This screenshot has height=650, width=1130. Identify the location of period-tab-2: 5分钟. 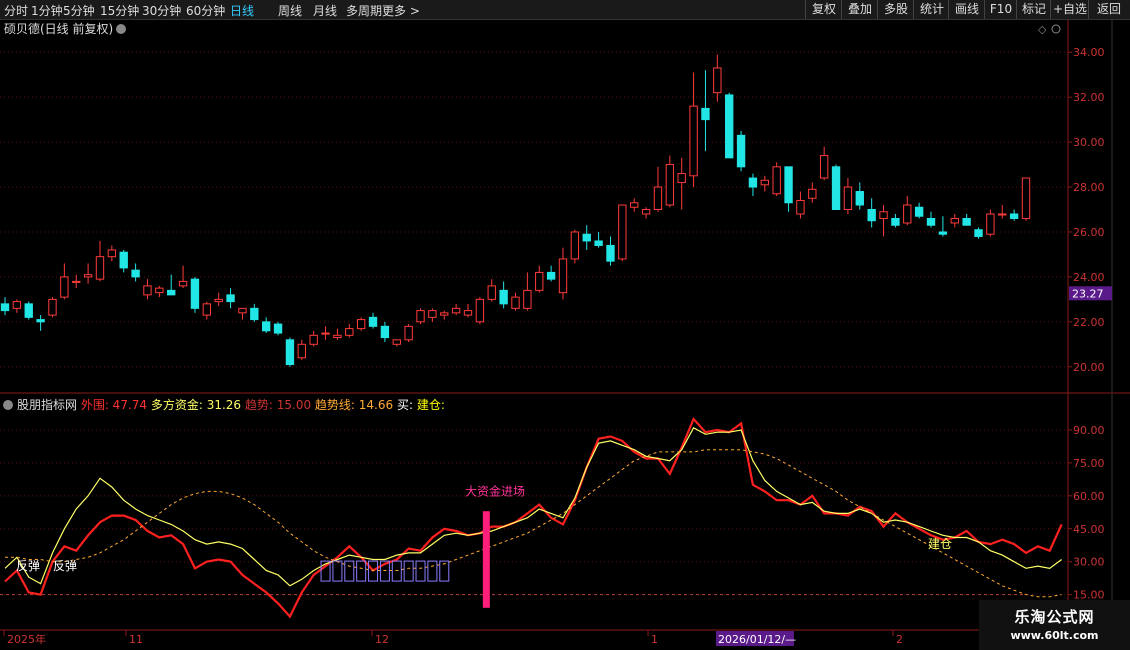
(79, 10).